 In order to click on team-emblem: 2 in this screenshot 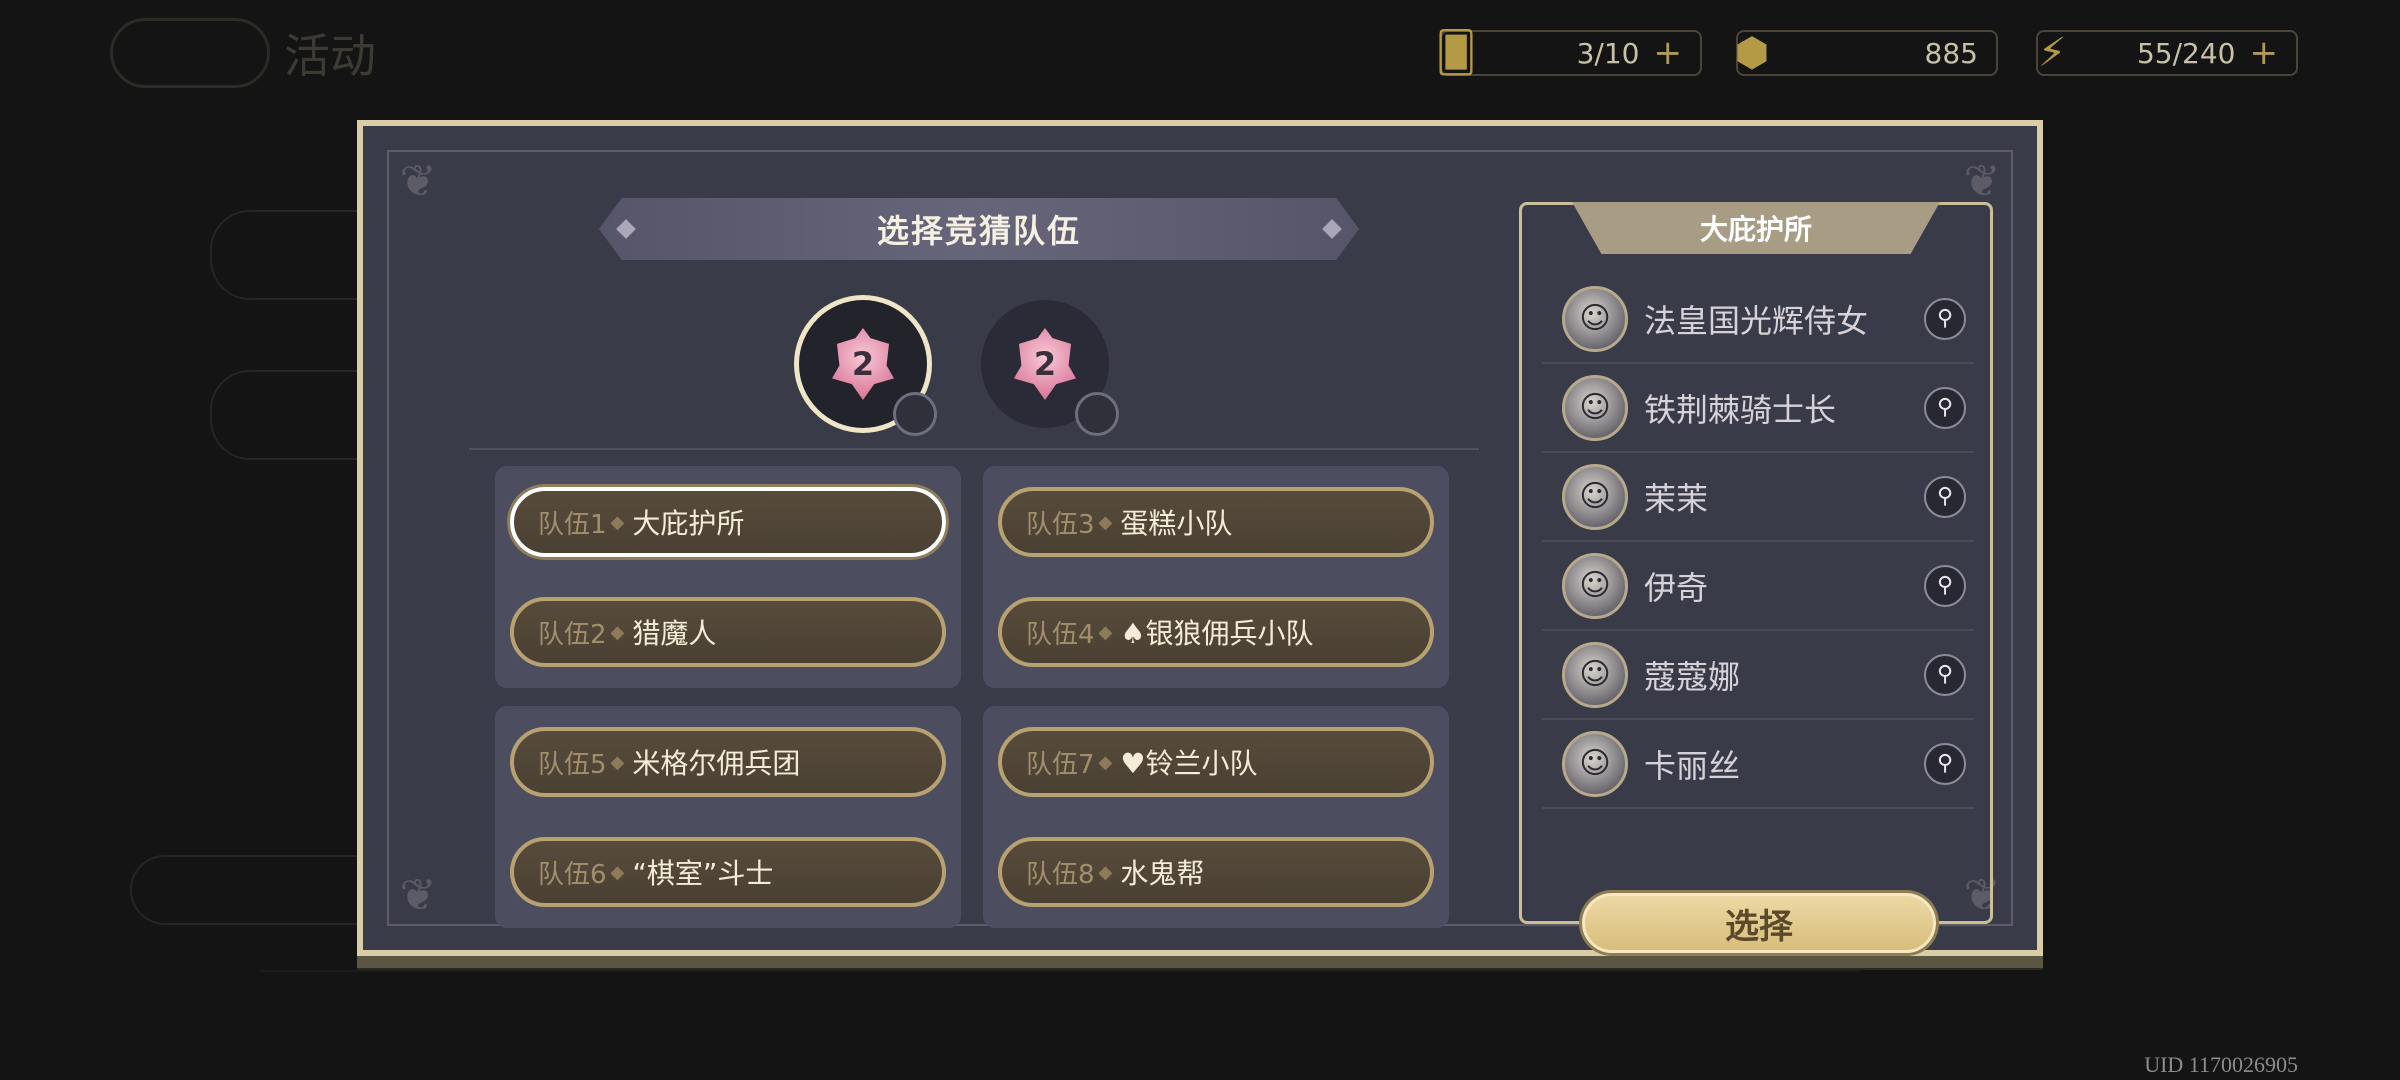, I will do `click(1050, 368)`.